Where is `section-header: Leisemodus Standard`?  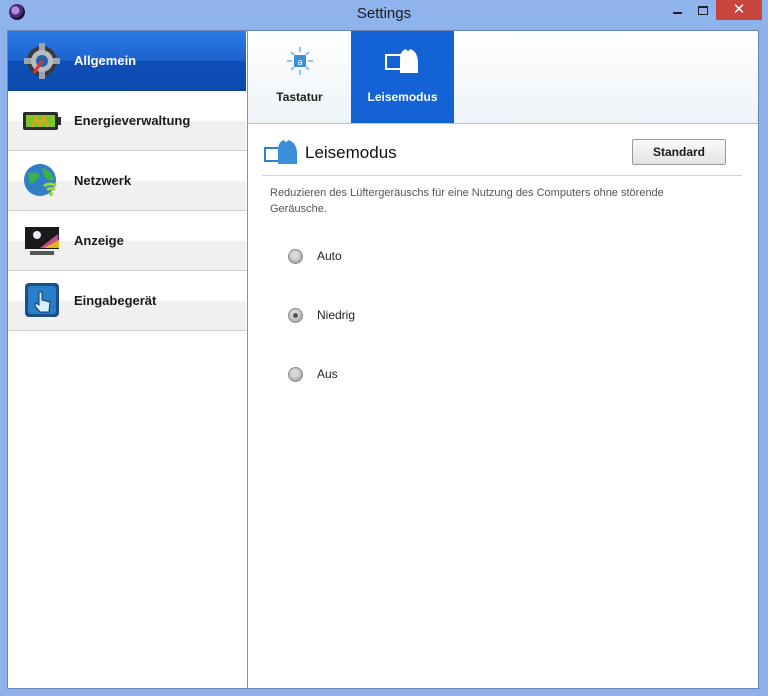
section-header: Leisemodus Standard is located at coordinates (502, 155).